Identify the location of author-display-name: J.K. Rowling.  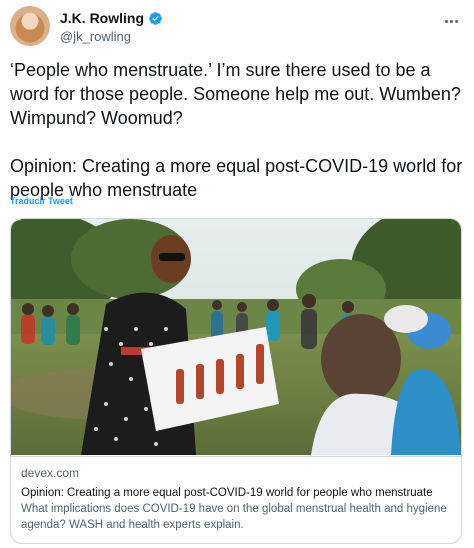
(102, 18).